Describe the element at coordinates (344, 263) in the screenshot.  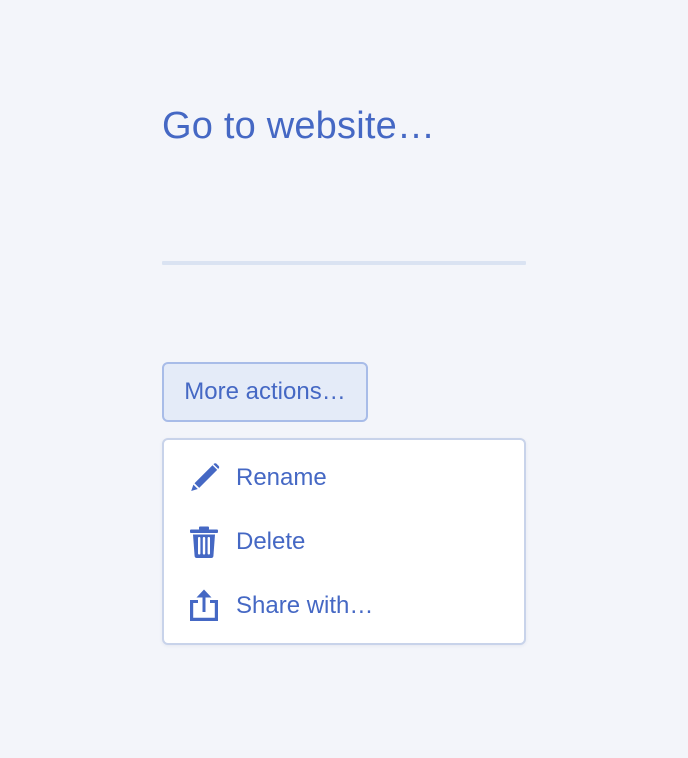
I see `divider` at that location.